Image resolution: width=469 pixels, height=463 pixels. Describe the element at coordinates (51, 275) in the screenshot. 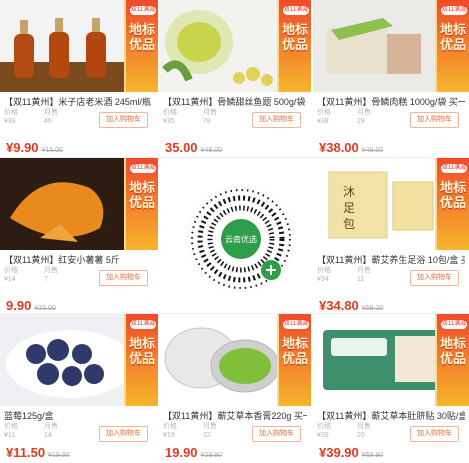

I see `product-meta-2: 月售 7` at that location.